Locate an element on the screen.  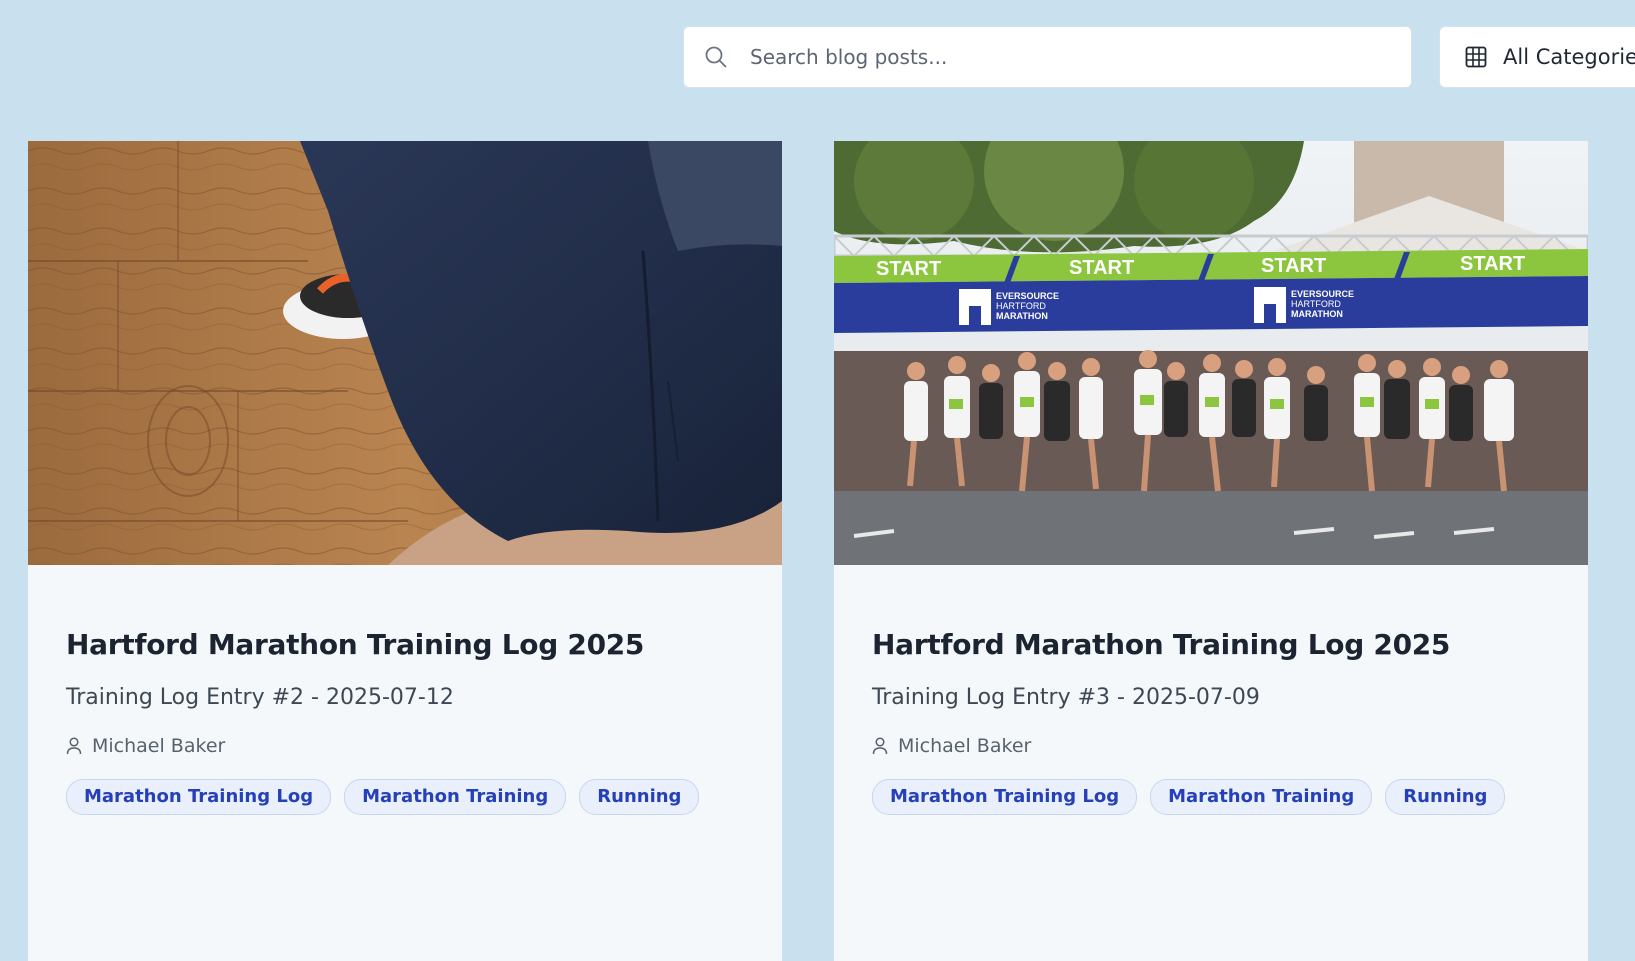
post-subtitle: Training Log Entry #3 - 2025-07-09 is located at coordinates (1066, 697).